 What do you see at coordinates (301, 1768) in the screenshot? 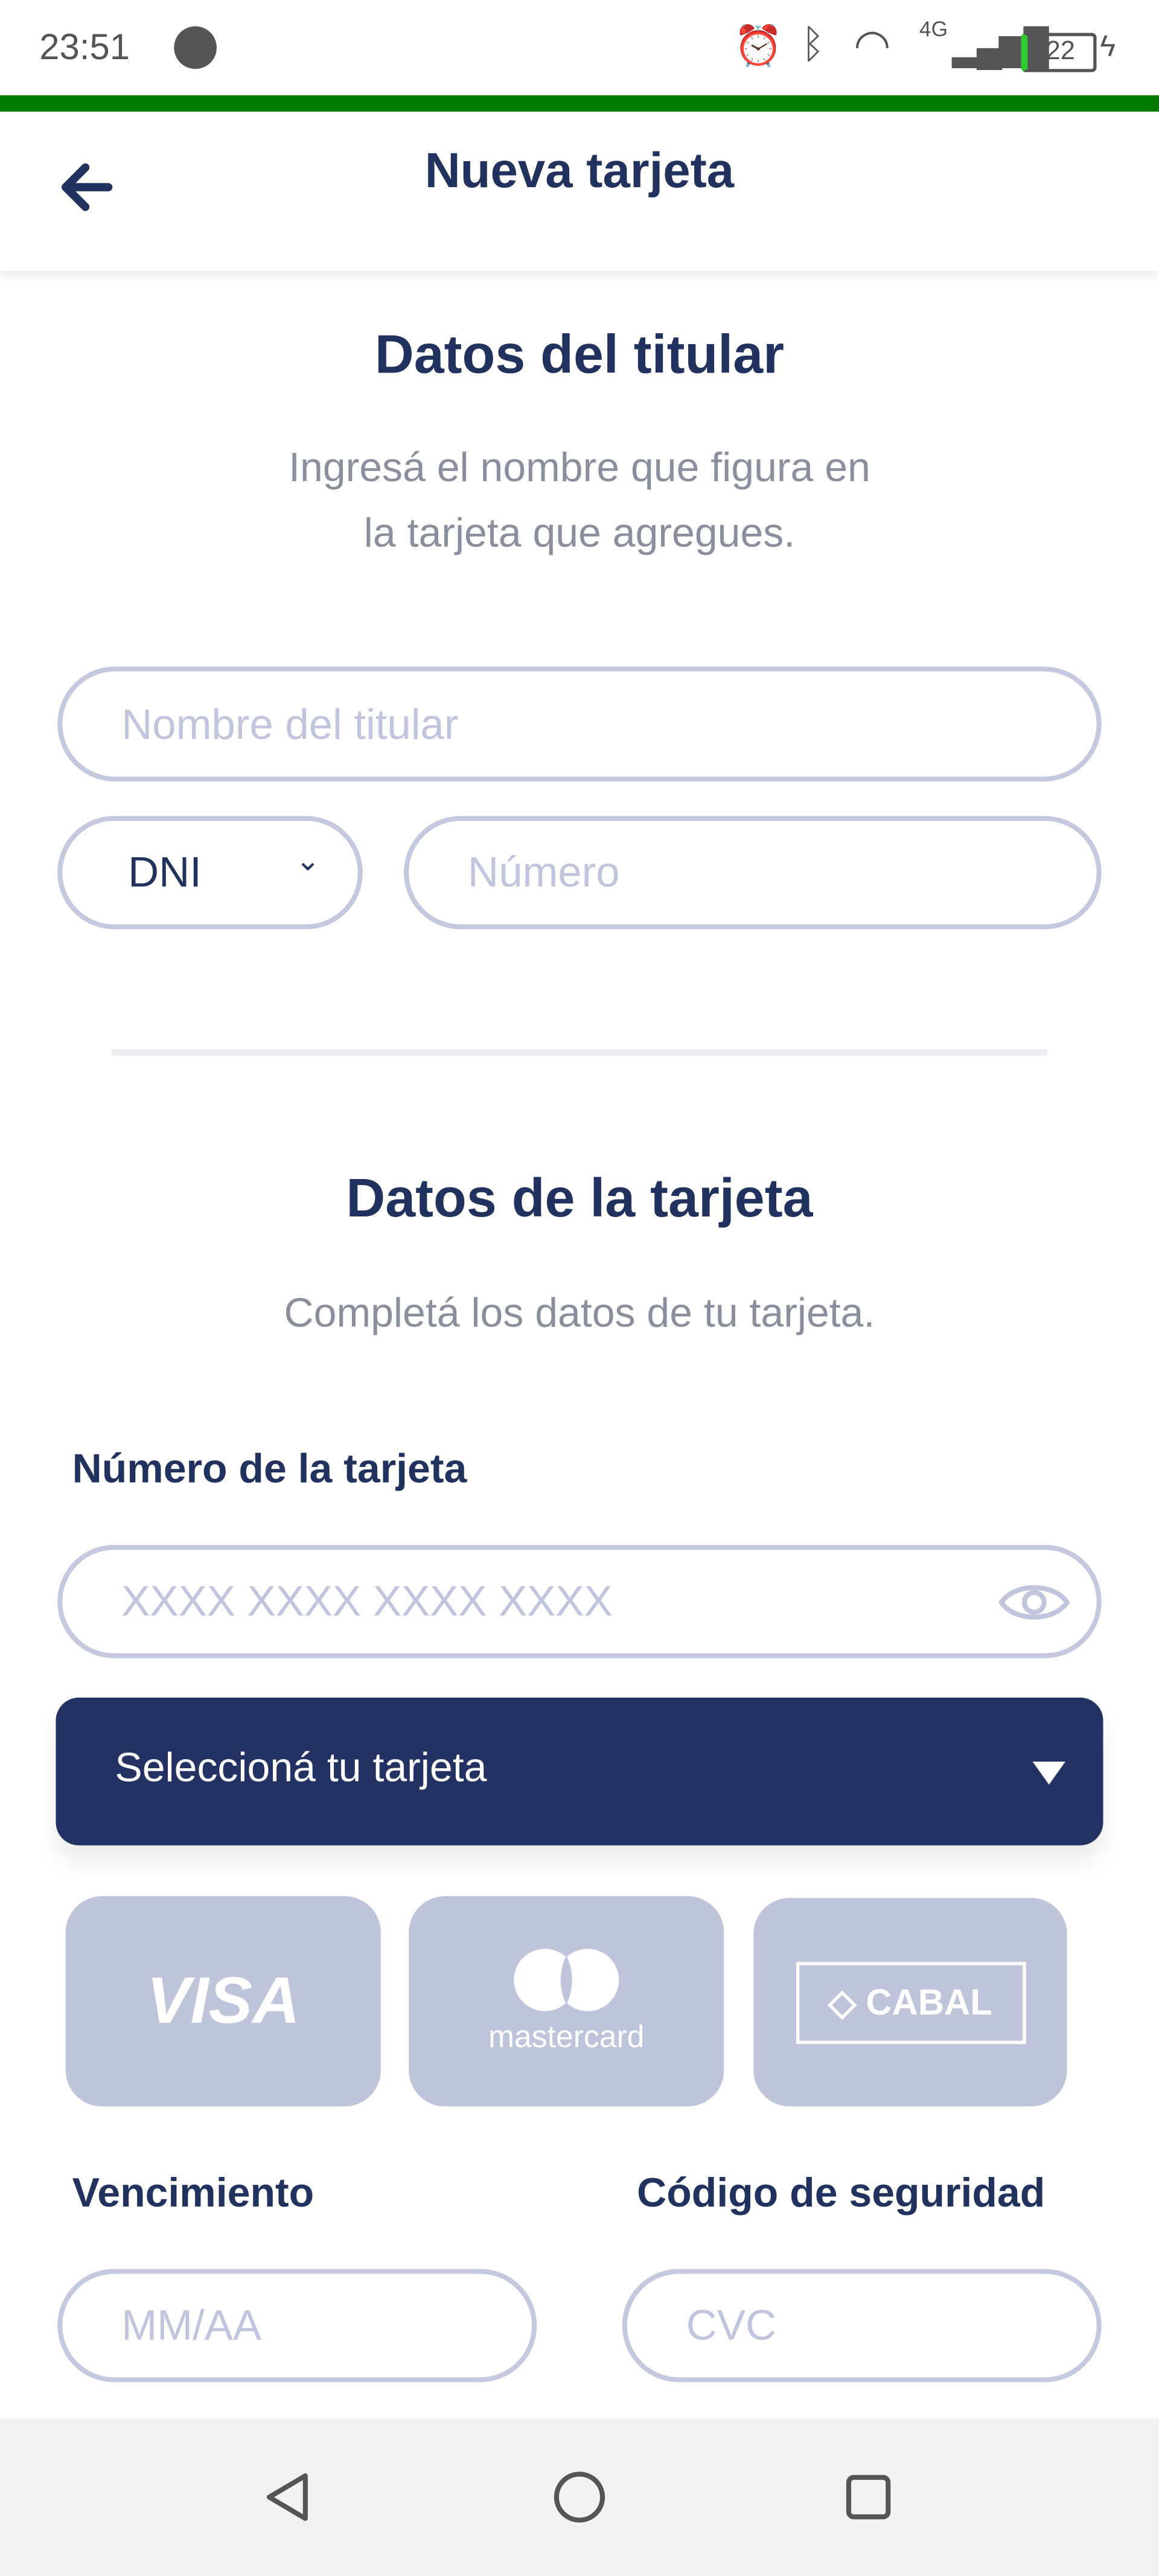
I see `card-type-select-label: Seleccioná tu tarjeta` at bounding box center [301, 1768].